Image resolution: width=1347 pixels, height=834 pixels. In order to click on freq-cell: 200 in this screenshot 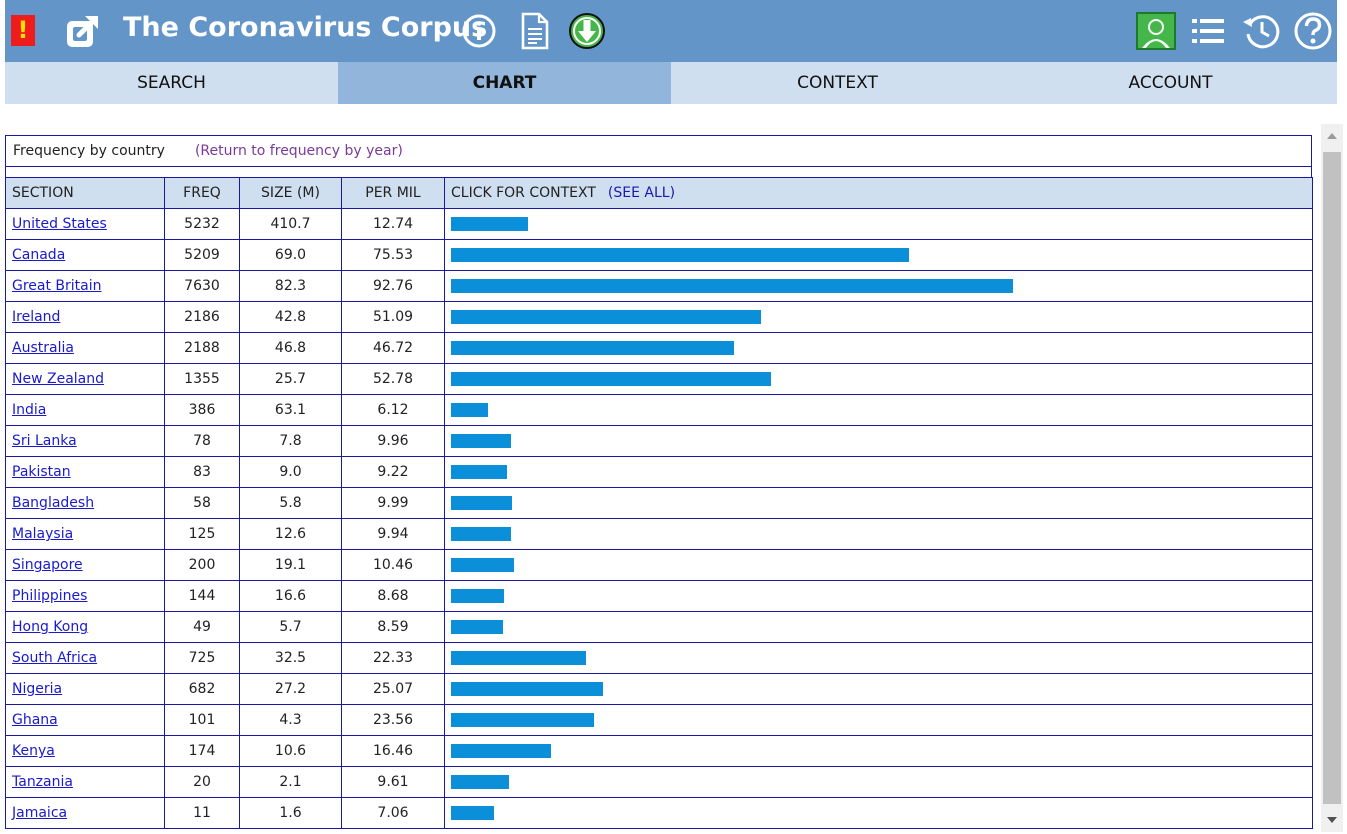, I will do `click(202, 565)`.